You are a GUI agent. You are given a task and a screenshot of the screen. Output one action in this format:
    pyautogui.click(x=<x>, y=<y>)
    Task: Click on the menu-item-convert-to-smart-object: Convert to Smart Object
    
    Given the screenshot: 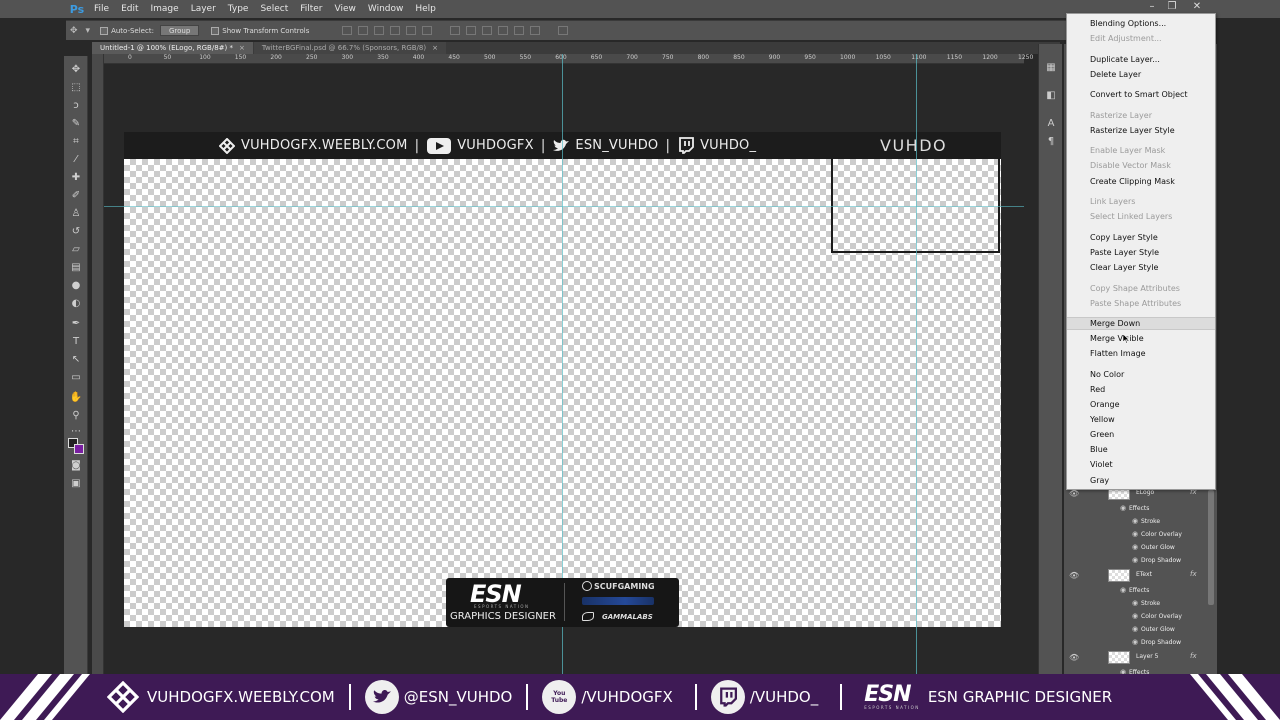 What is the action you would take?
    pyautogui.click(x=1139, y=94)
    